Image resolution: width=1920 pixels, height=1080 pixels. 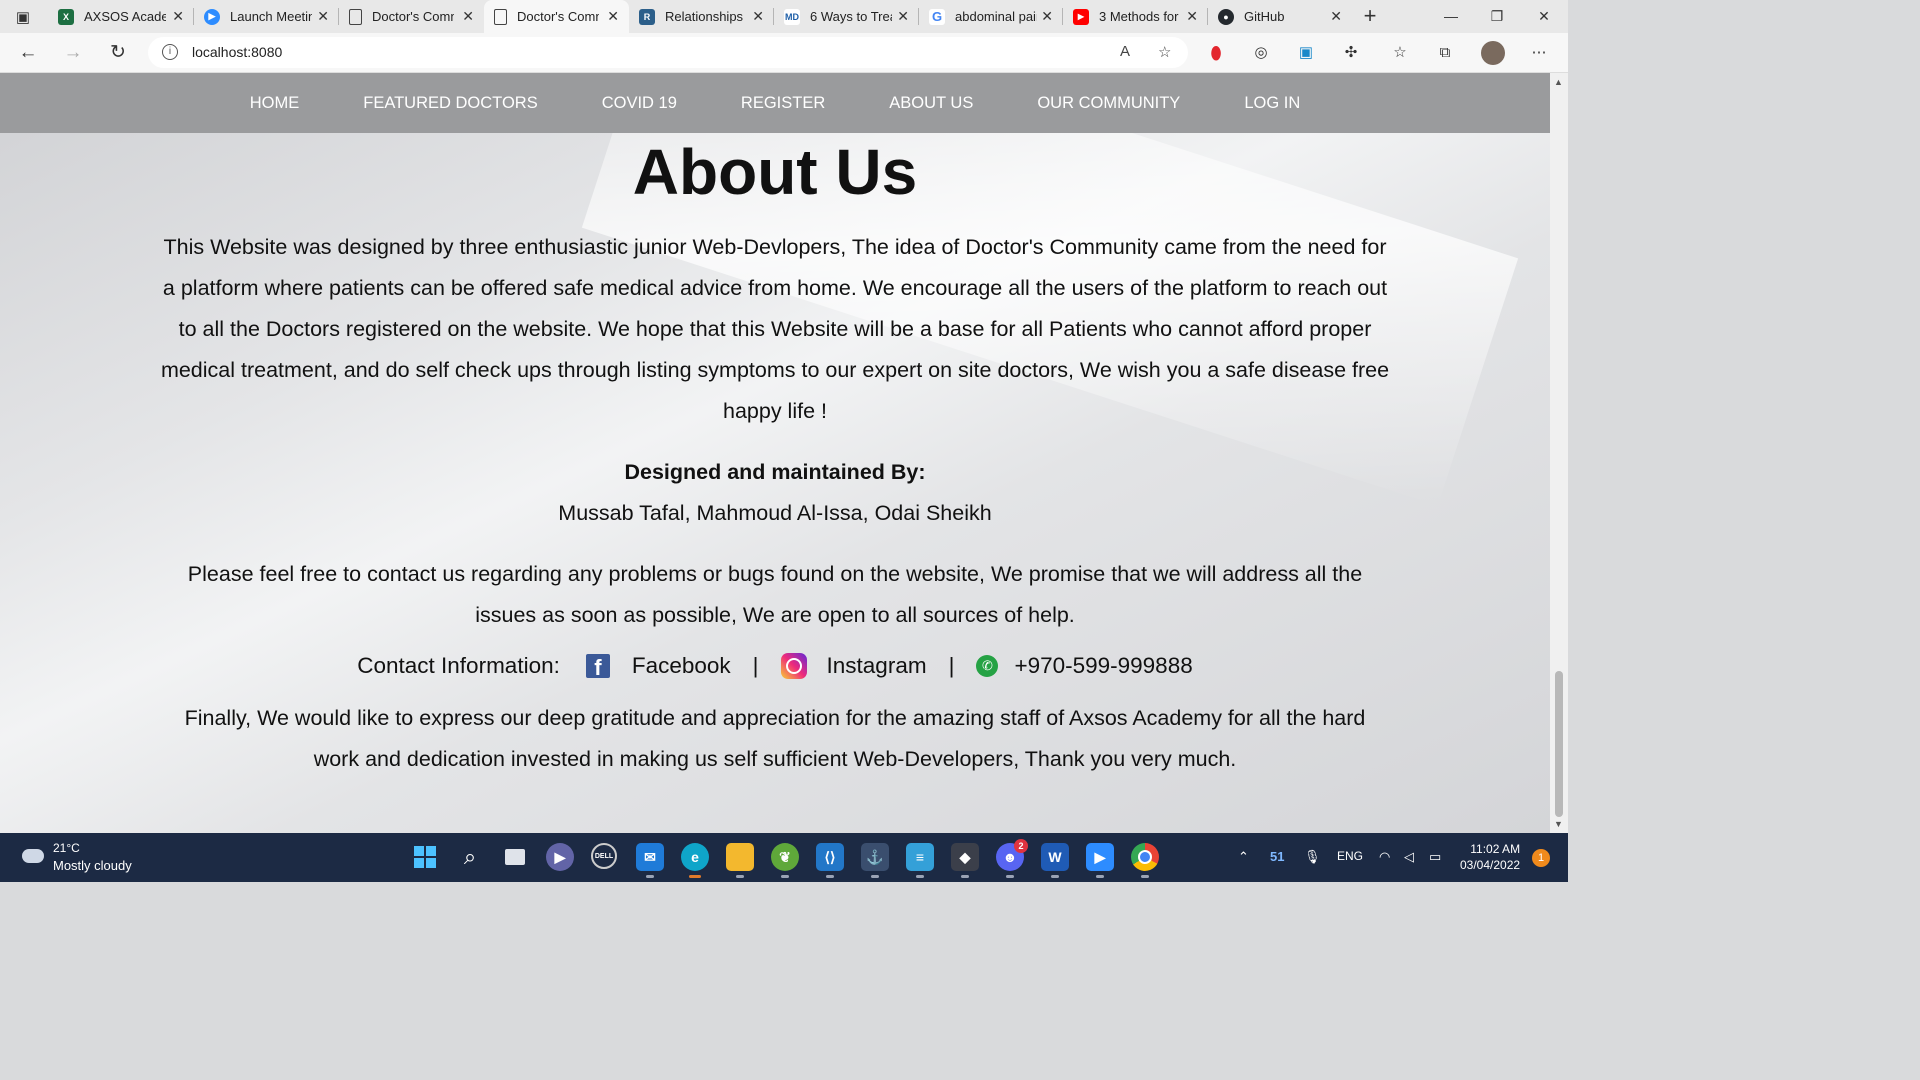 What do you see at coordinates (556, 16) in the screenshot?
I see `browser-tab-active: Doctor's Community ✕` at bounding box center [556, 16].